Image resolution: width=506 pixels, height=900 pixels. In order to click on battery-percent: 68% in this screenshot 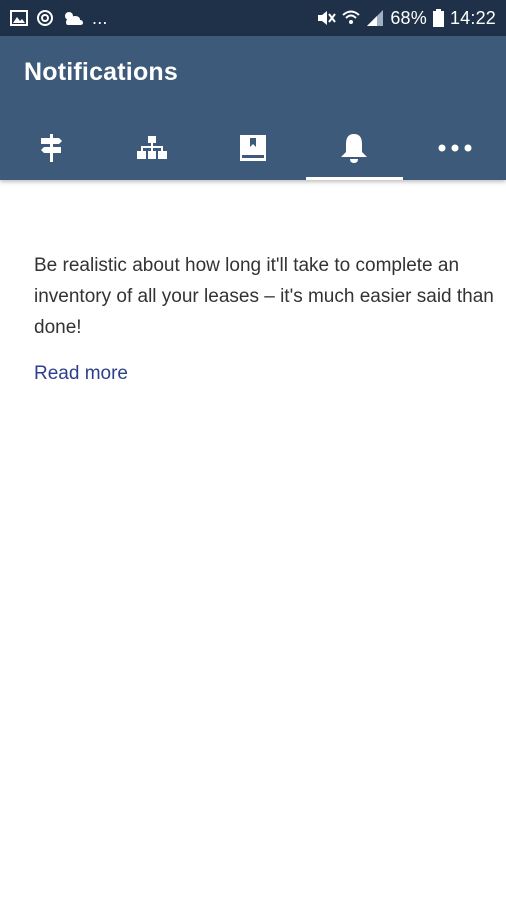, I will do `click(408, 17)`.